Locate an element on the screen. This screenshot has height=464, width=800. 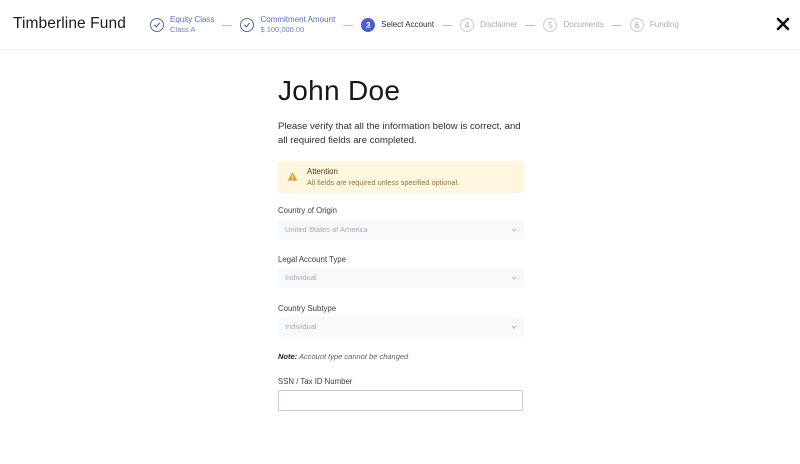
close-icon is located at coordinates (783, 24).